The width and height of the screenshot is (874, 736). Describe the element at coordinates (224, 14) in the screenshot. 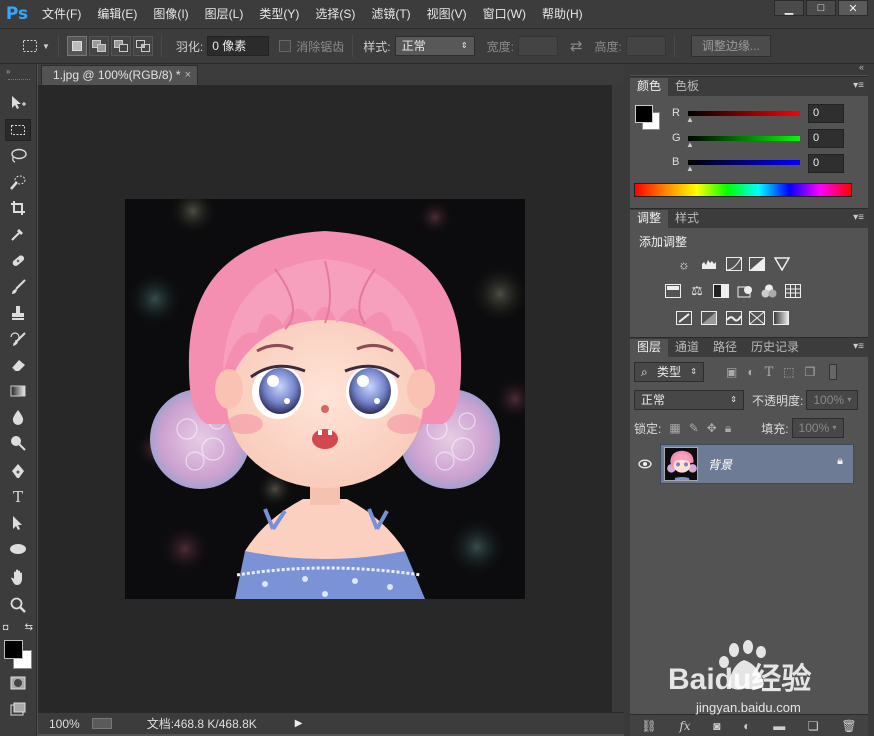

I see `menu-layer: 图层(L)` at that location.